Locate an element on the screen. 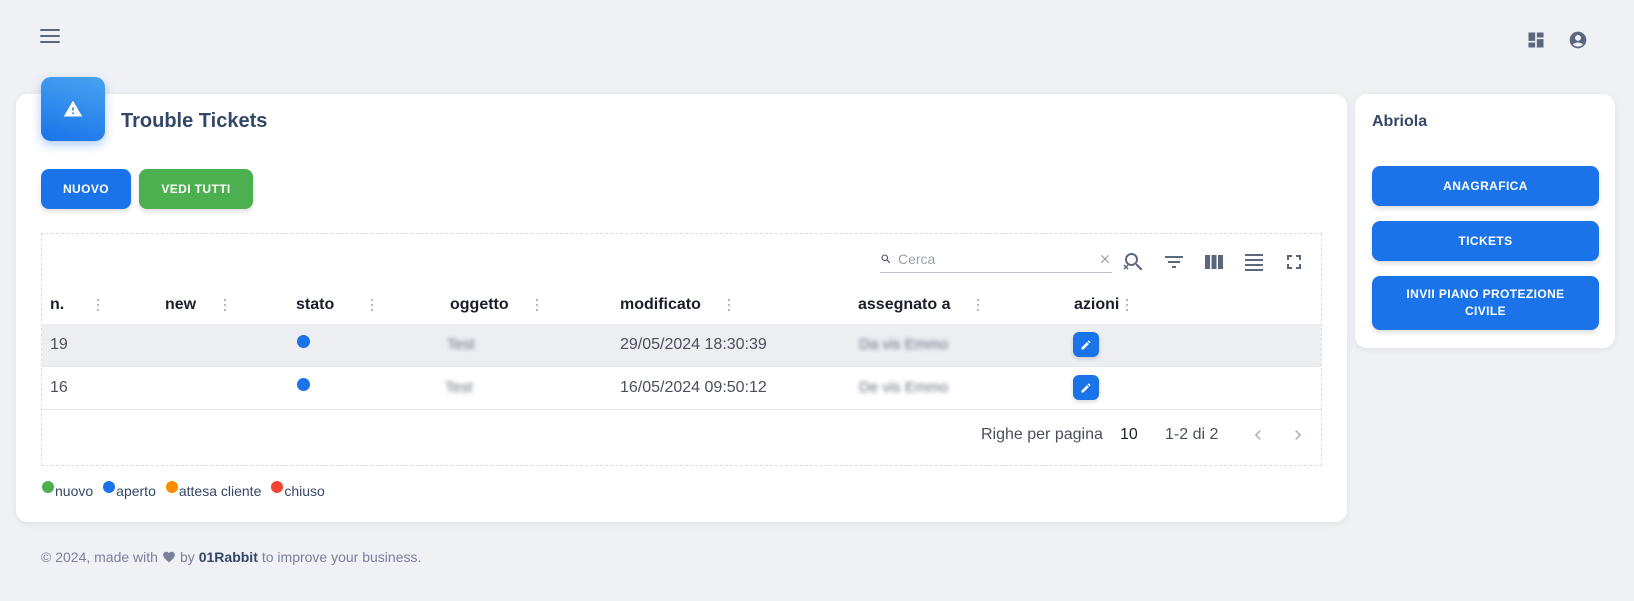 The width and height of the screenshot is (1634, 601). cell-modificato: 16/05/2024 09:50:12 is located at coordinates (693, 387).